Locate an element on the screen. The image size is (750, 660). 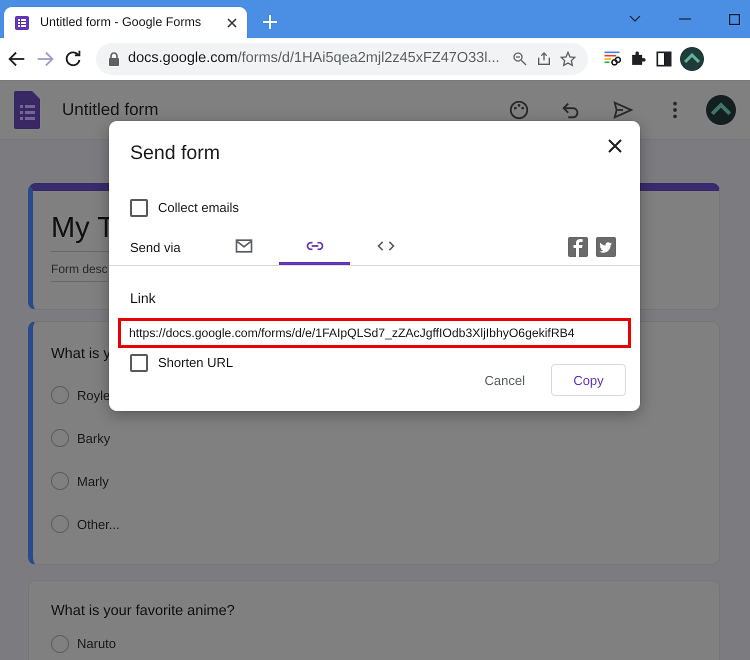
chevron-down-icon is located at coordinates (635, 19).